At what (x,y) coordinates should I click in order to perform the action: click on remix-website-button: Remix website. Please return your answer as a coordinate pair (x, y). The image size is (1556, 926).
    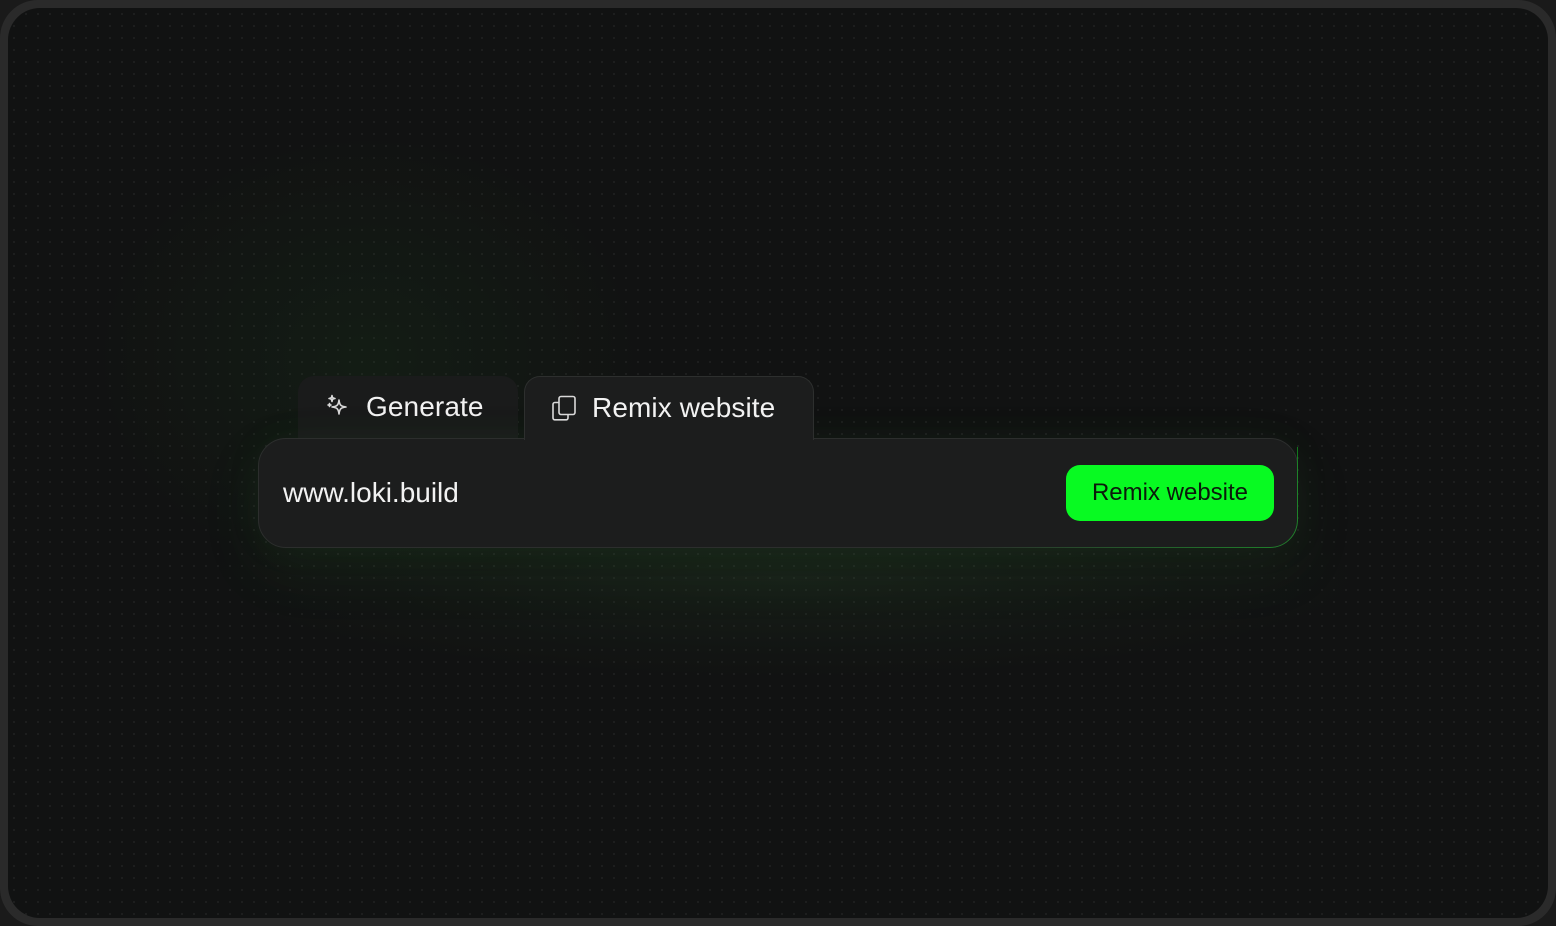
    Looking at the image, I should click on (1170, 493).